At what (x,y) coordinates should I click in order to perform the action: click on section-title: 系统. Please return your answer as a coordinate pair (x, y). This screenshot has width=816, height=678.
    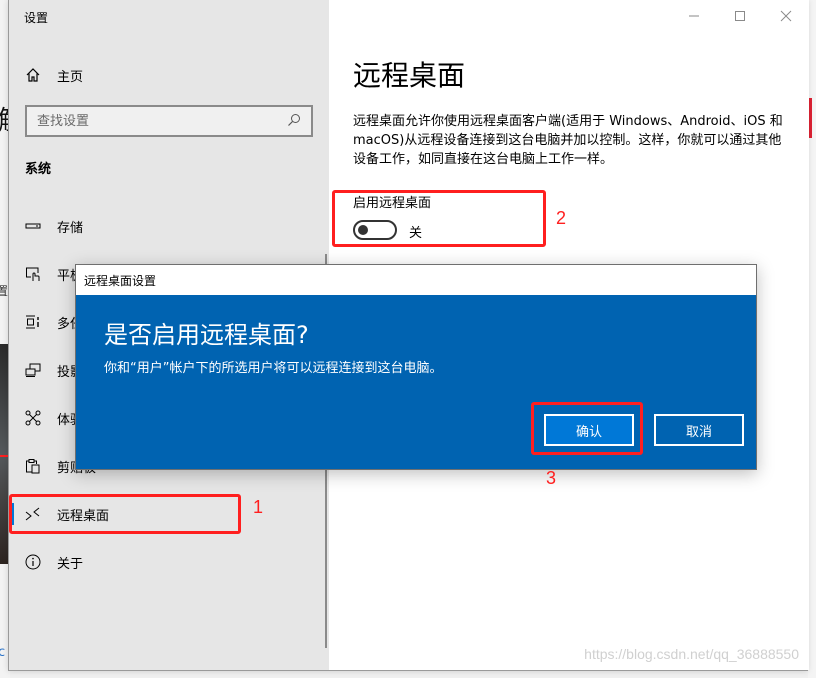
    Looking at the image, I should click on (38, 169).